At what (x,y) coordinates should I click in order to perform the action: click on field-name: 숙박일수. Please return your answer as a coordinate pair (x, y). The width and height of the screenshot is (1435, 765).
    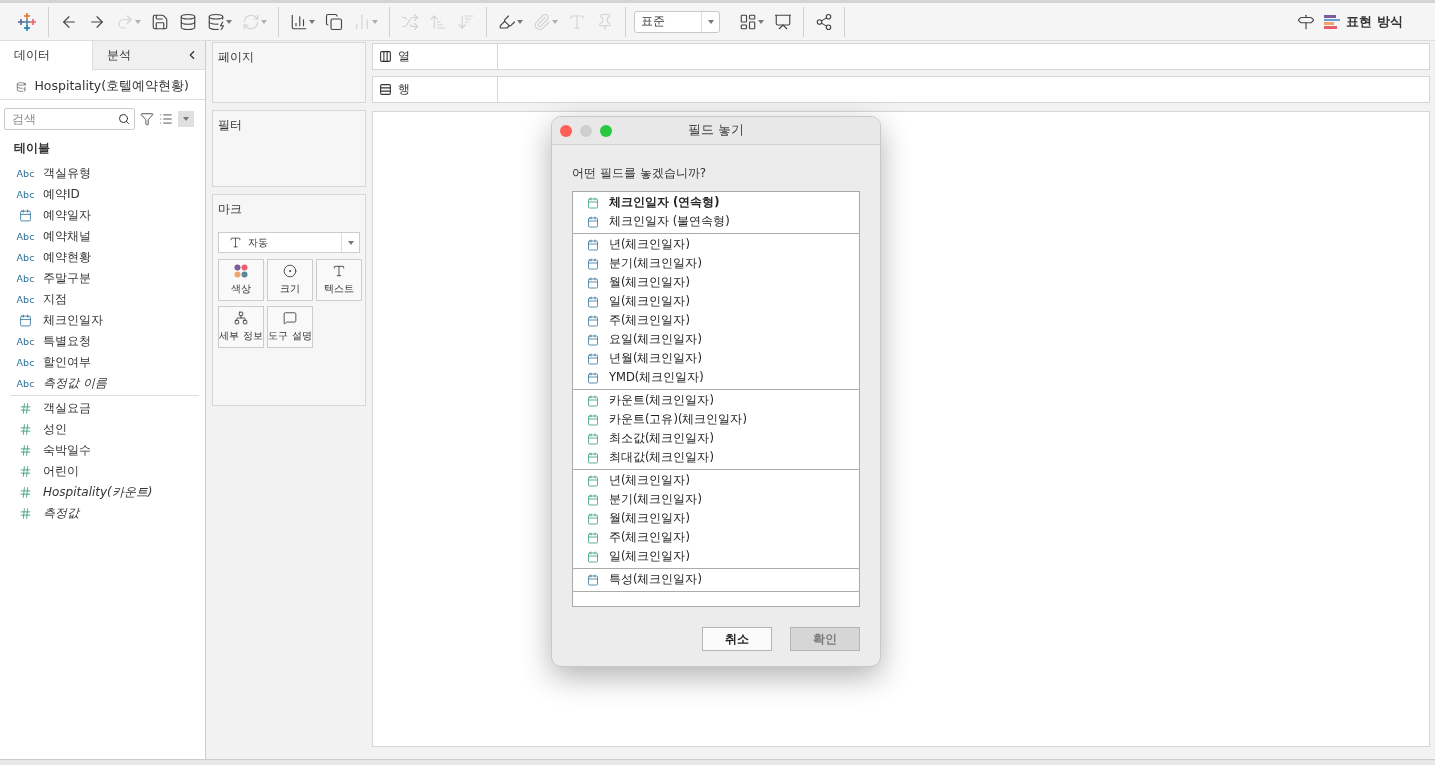
    Looking at the image, I should click on (67, 450).